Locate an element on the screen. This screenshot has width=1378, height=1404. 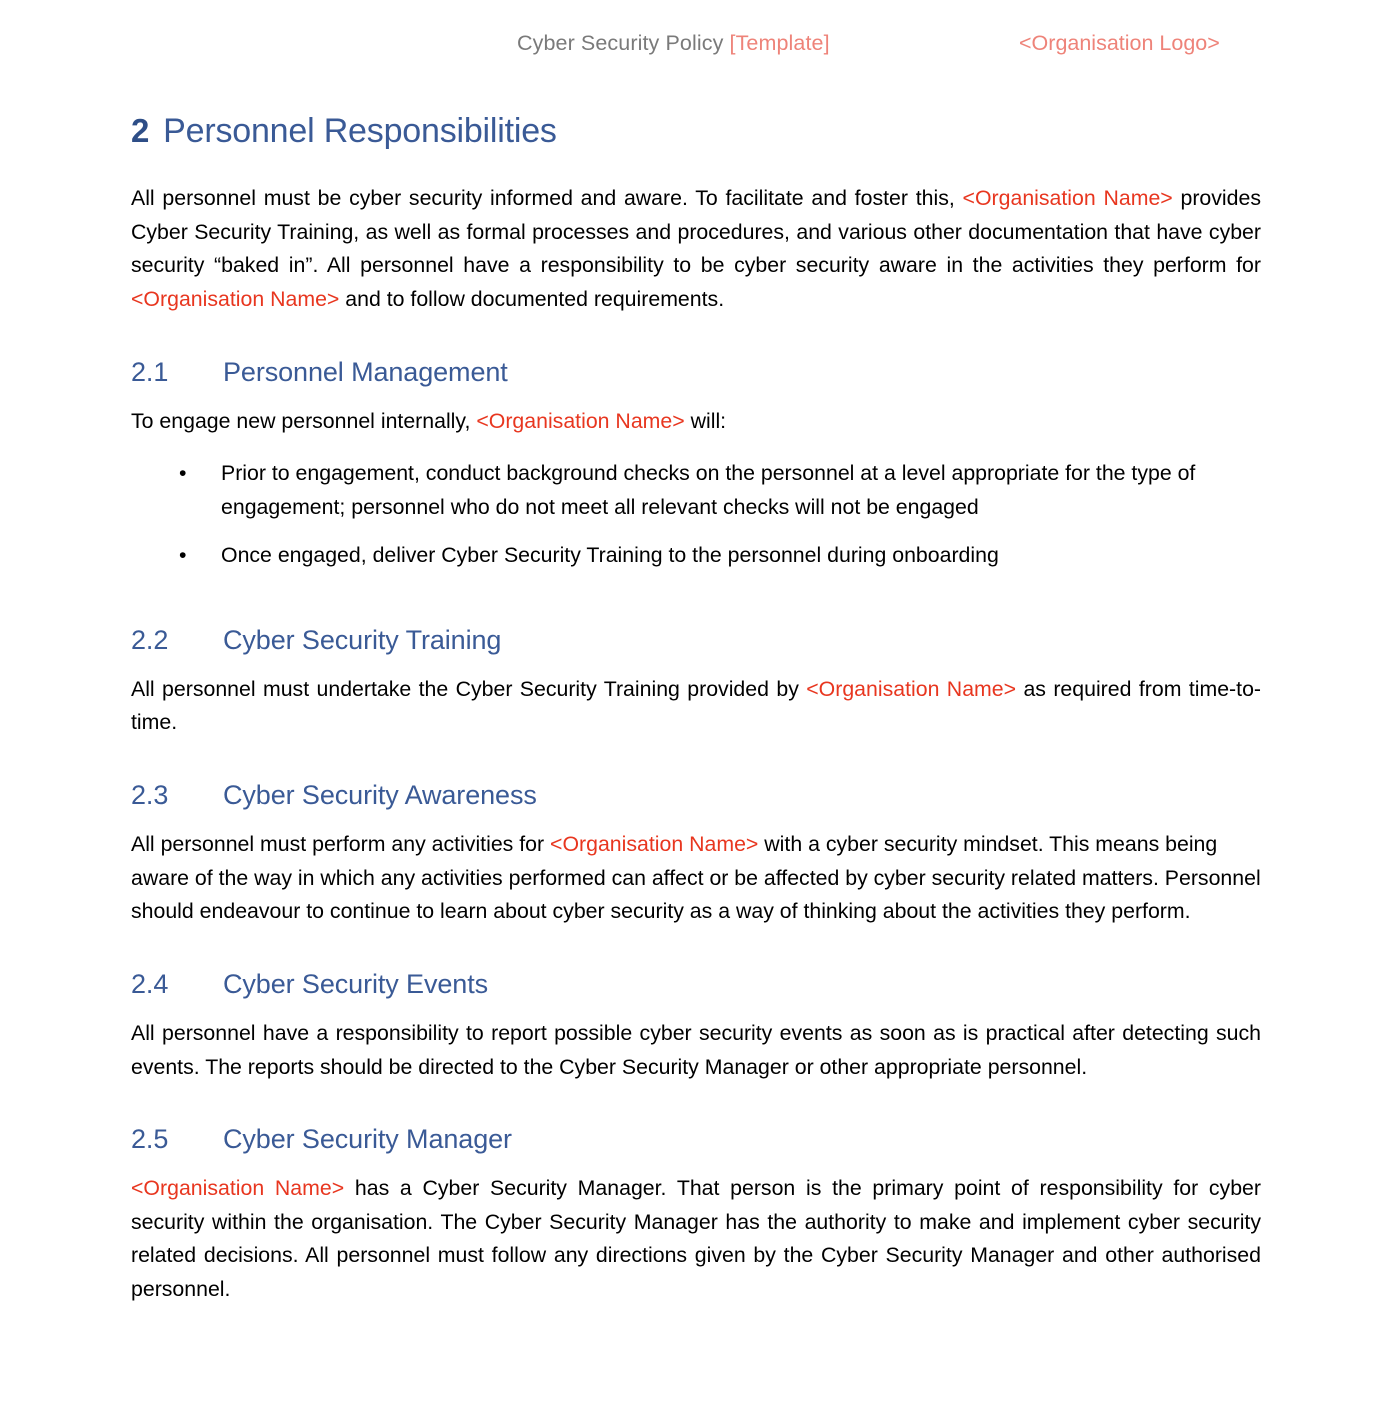
header-organisation-logo-placeholder: <Organisation Logo> is located at coordinates (1119, 43).